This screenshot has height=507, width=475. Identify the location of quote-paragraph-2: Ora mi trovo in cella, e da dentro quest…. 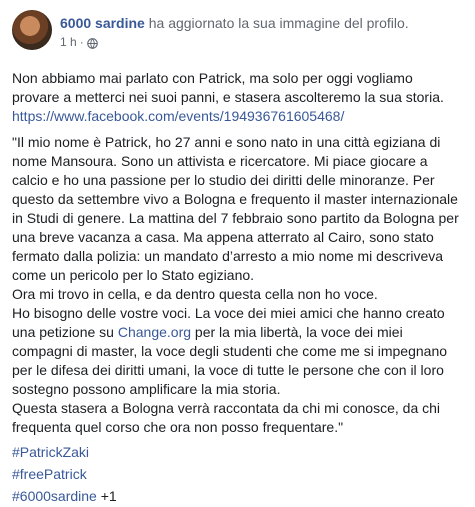
(195, 294).